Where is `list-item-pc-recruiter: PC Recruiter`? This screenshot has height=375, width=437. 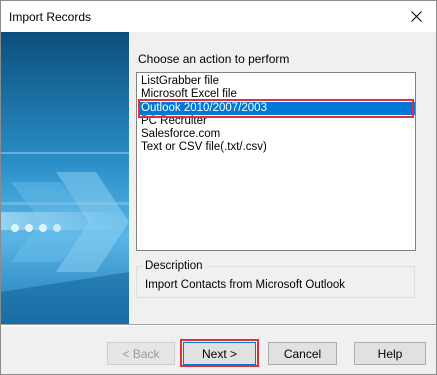
list-item-pc-recruiter: PC Recruiter is located at coordinates (277, 121).